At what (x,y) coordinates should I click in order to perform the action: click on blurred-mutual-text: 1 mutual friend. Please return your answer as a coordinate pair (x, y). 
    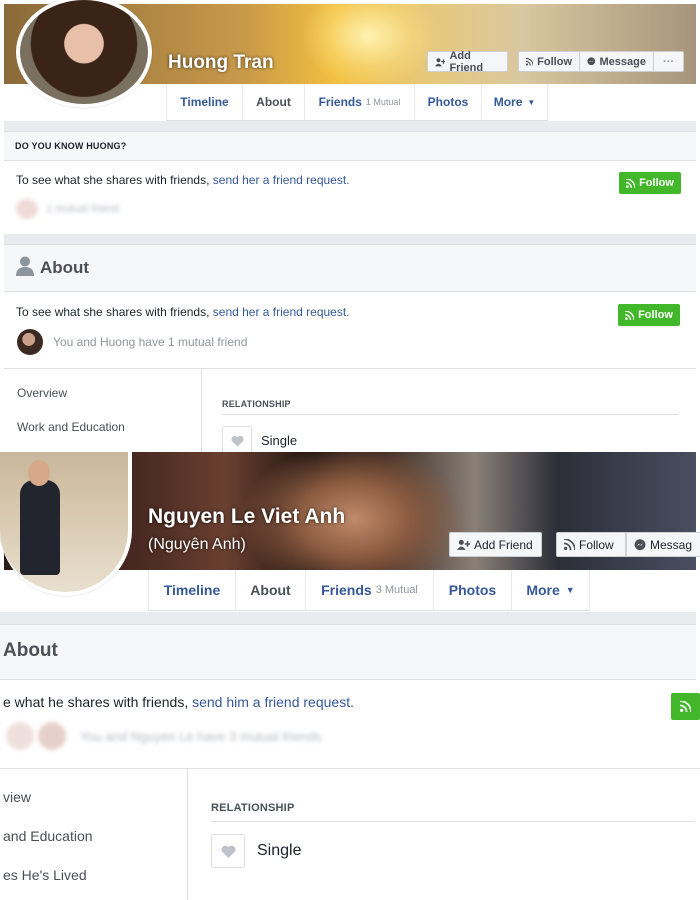
    Looking at the image, I should click on (82, 209).